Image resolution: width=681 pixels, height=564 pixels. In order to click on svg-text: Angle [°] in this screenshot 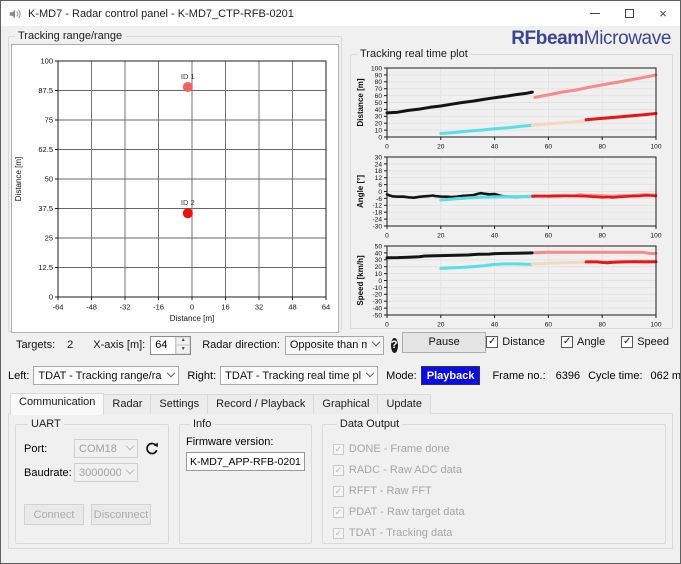, I will do `click(360, 191)`.